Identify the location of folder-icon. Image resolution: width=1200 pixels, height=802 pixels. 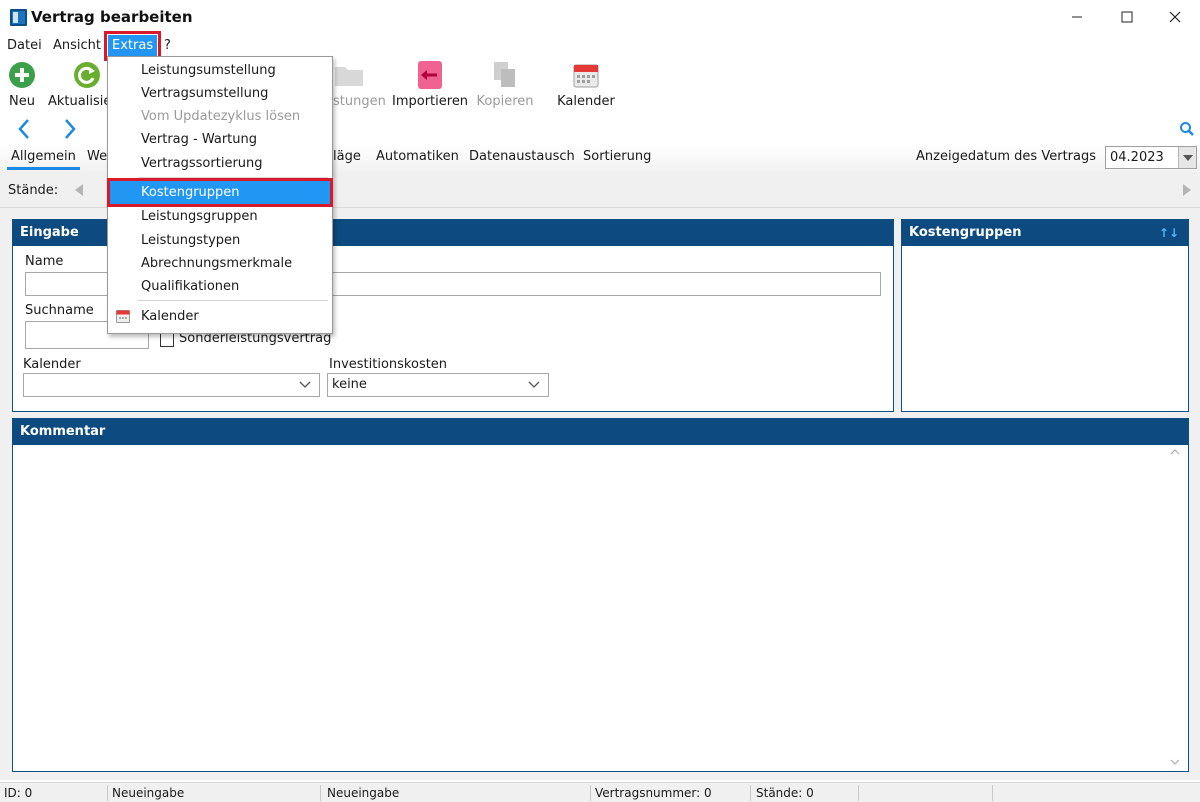
(349, 76).